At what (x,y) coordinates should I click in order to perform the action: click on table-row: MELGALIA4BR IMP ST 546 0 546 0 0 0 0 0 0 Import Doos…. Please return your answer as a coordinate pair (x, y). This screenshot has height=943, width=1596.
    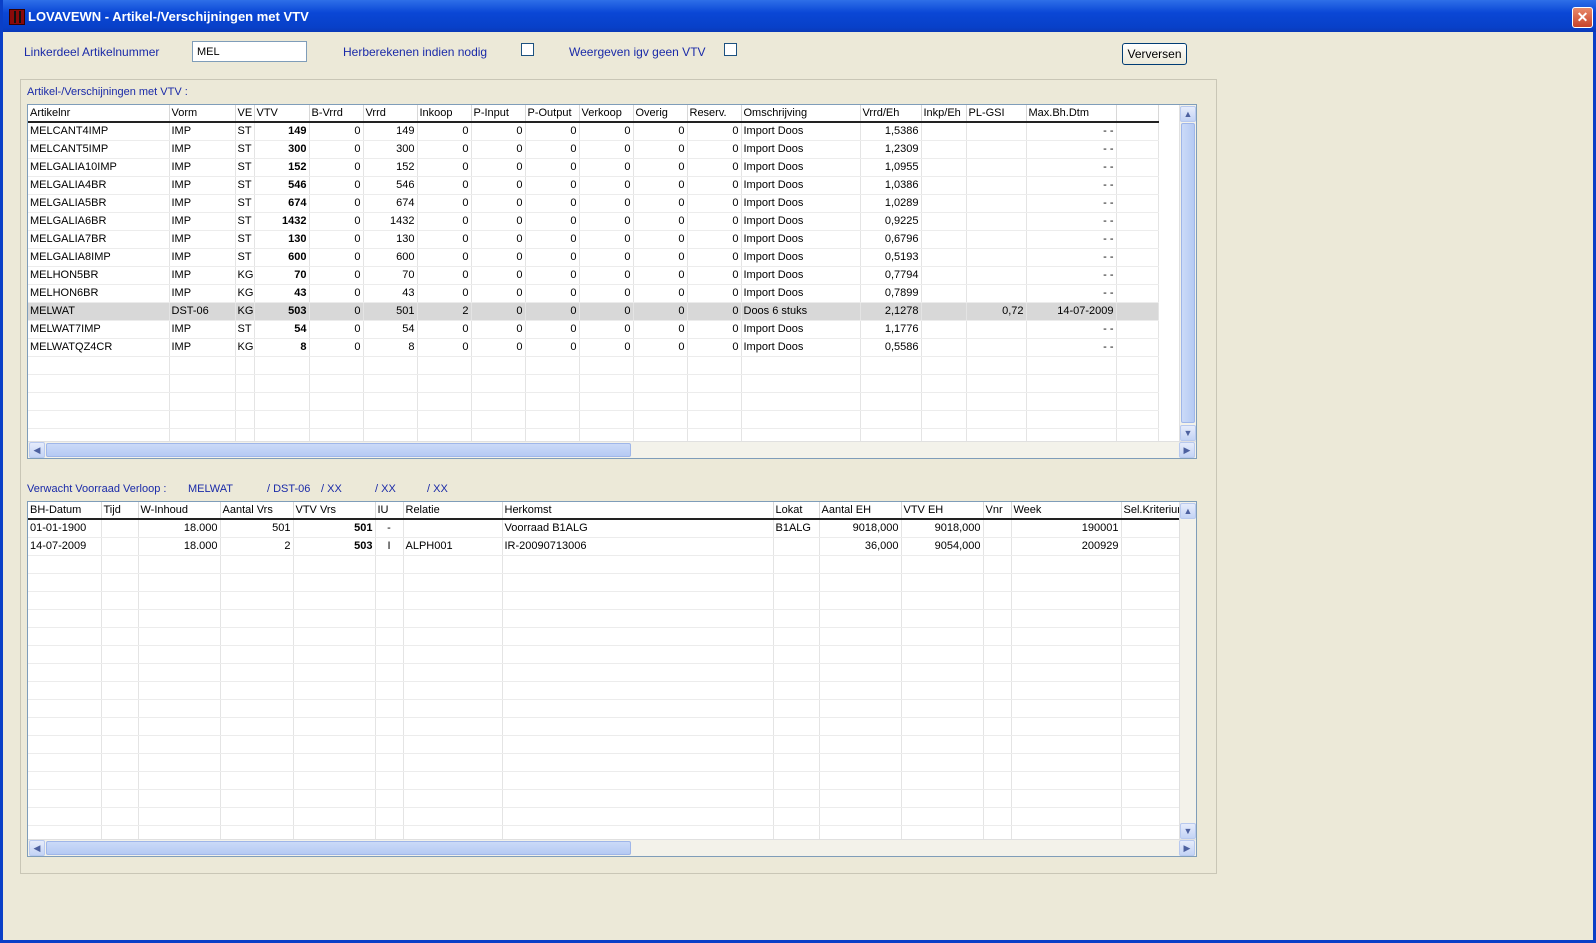
    Looking at the image, I should click on (593, 185).